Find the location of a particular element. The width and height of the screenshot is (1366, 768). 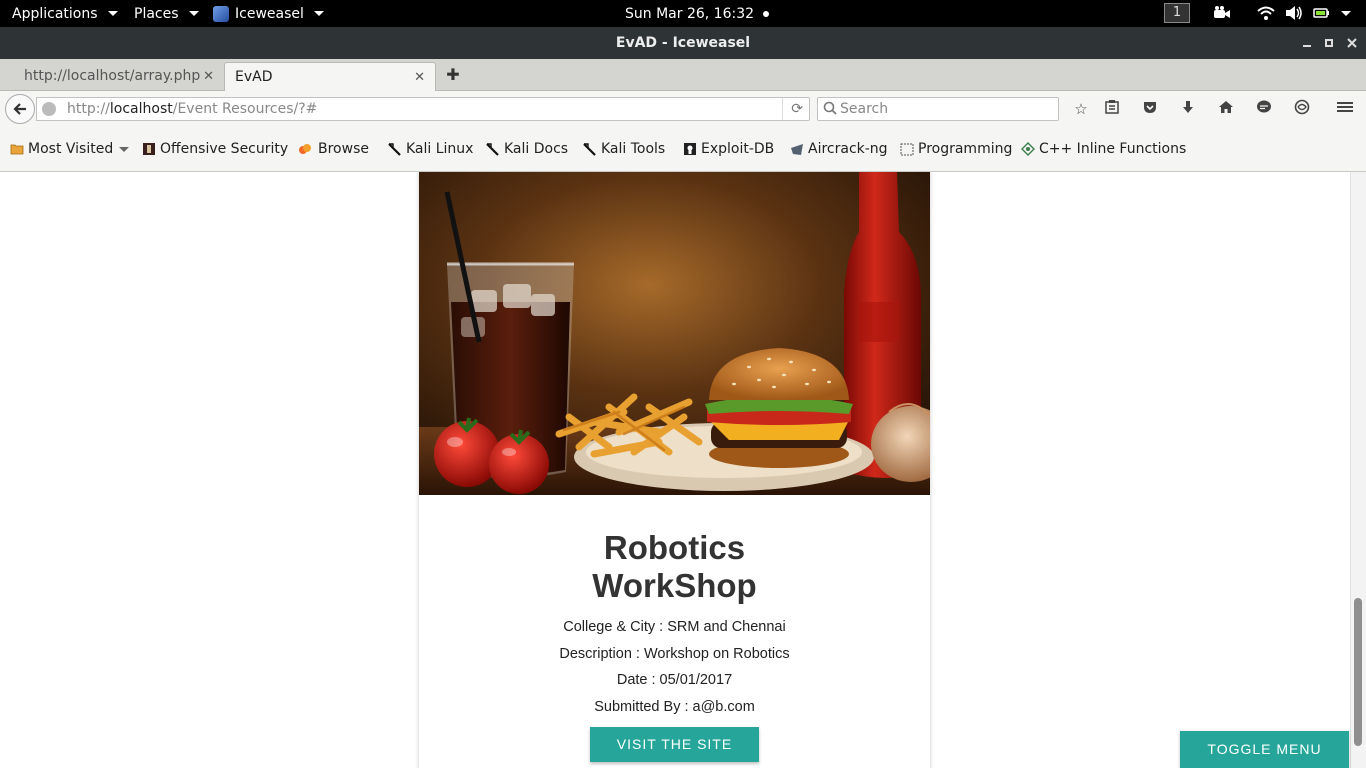

bookmark-label: Kali Linux is located at coordinates (440, 149).